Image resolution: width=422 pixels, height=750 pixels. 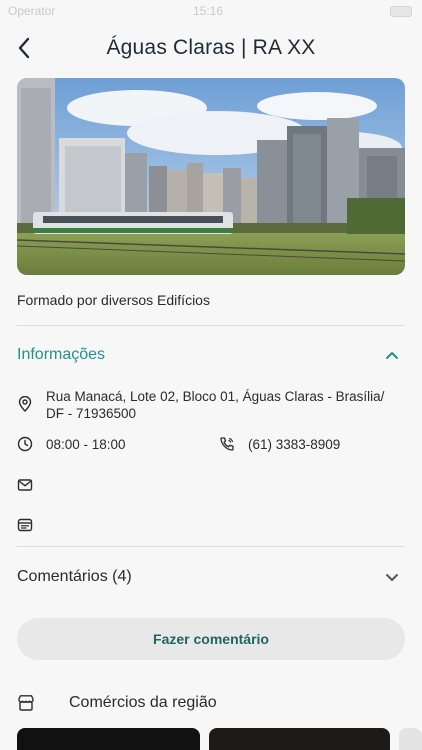 What do you see at coordinates (211, 577) in the screenshot?
I see `comments-section-toggle: Comentários (4)` at bounding box center [211, 577].